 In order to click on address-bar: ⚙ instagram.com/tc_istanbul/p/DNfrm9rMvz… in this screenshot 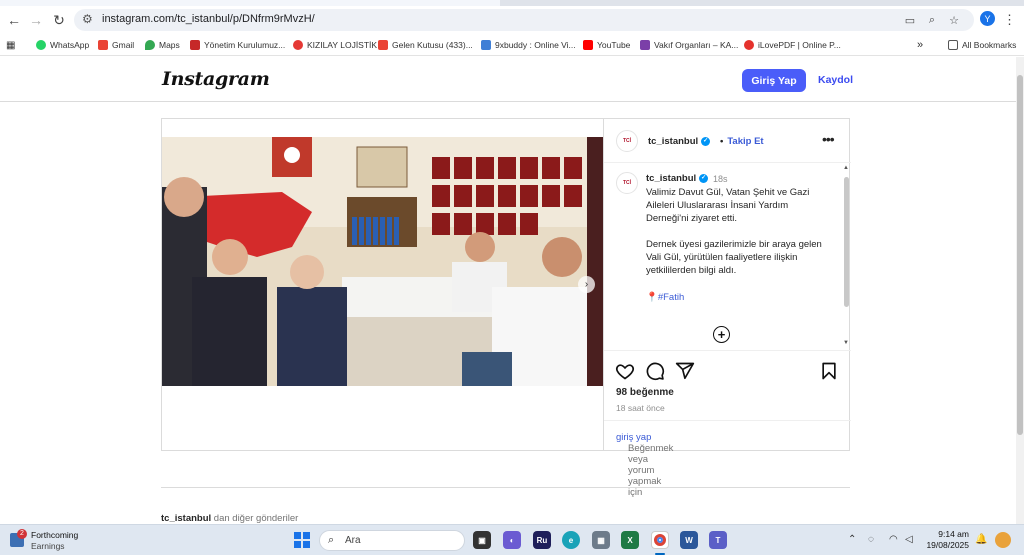, I will do `click(524, 20)`.